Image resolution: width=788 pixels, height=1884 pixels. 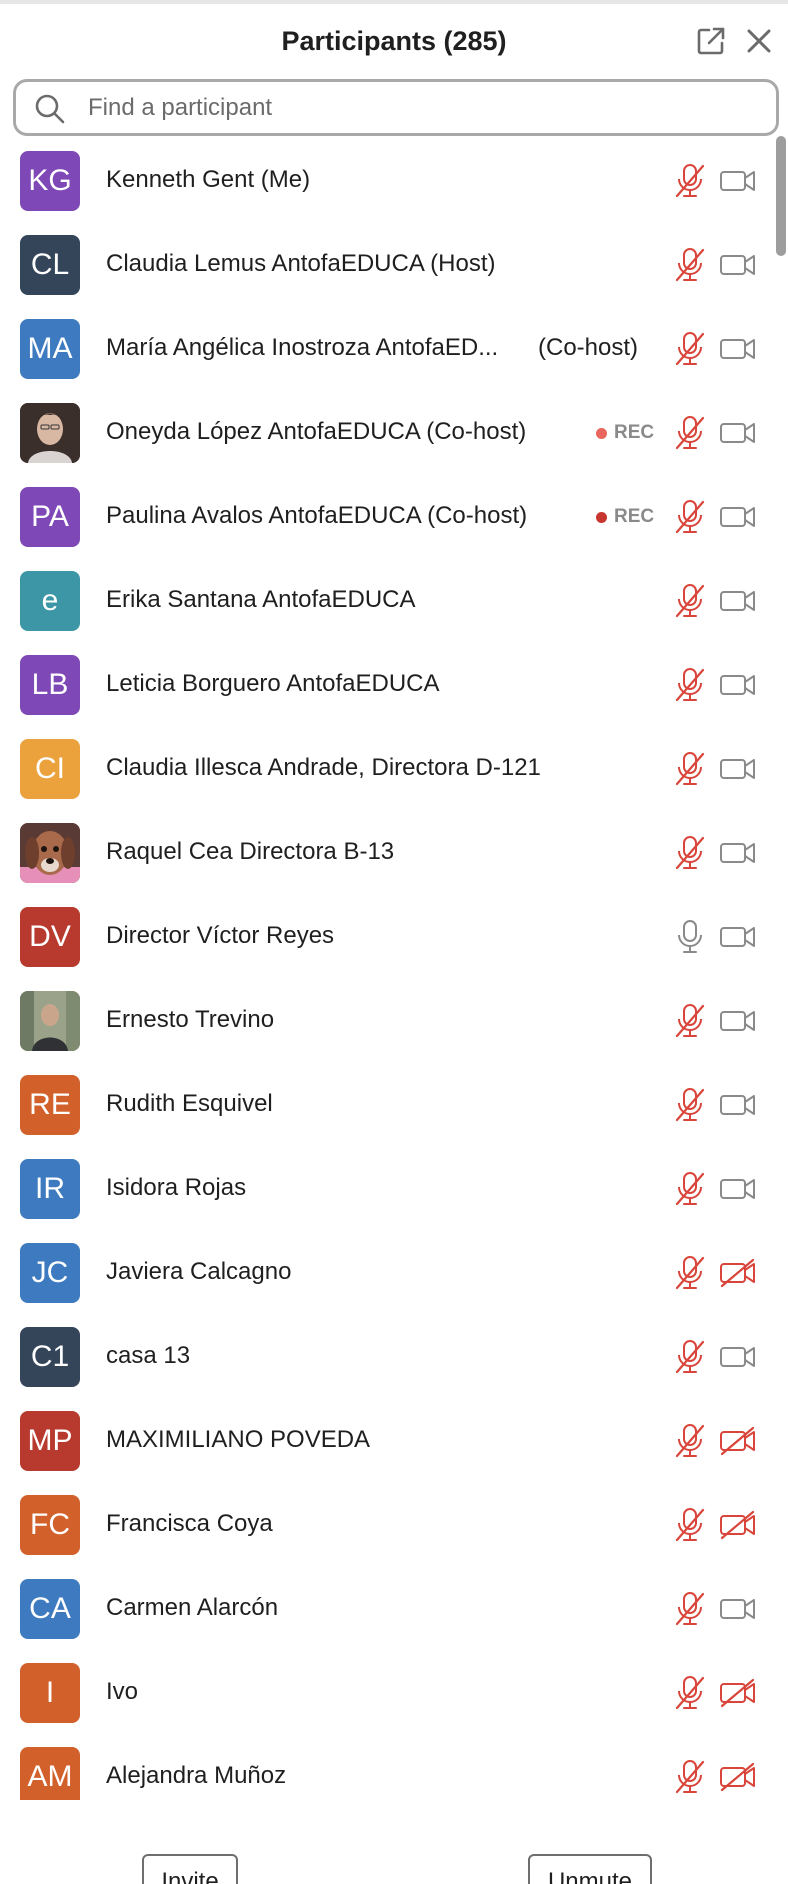 I want to click on participant-row: LB Leticia Borguero AntofaEDUCA, so click(x=385, y=694).